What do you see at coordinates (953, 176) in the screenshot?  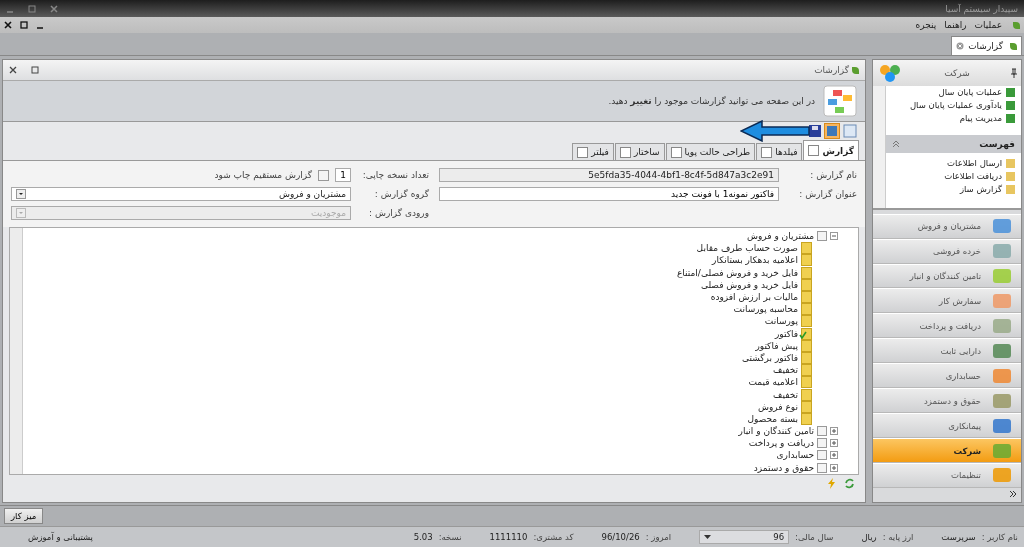 I see `sidebar-link: دریافت اطلاعات` at bounding box center [953, 176].